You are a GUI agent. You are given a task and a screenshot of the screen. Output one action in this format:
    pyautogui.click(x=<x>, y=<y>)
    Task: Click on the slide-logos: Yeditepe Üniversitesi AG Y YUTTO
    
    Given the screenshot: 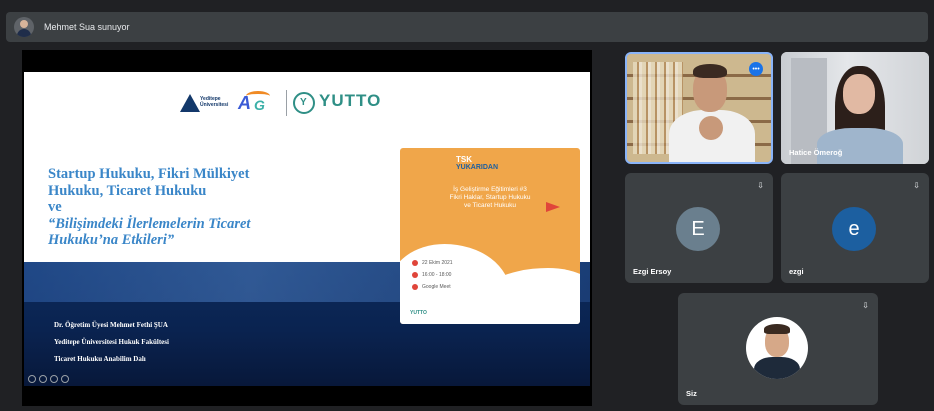 What is the action you would take?
    pyautogui.click(x=292, y=103)
    